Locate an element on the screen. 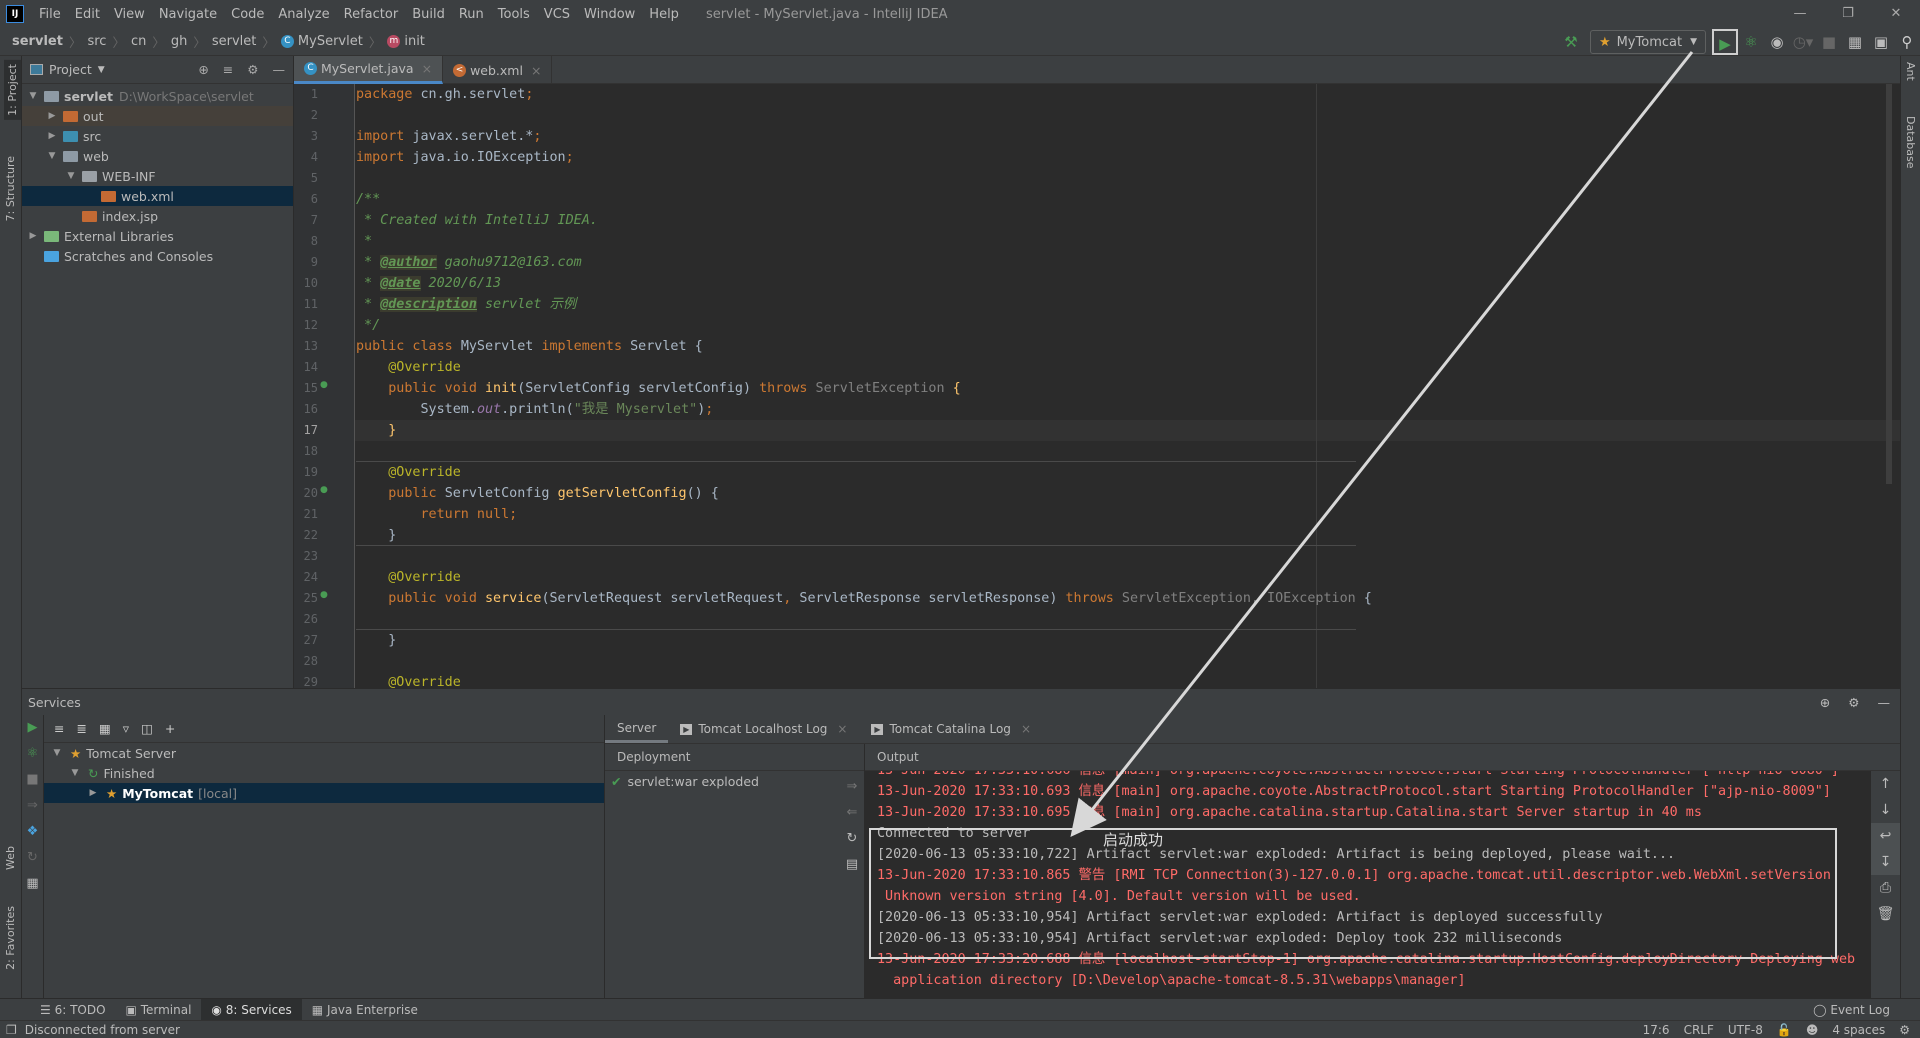  run-button: ▶ is located at coordinates (1725, 42).